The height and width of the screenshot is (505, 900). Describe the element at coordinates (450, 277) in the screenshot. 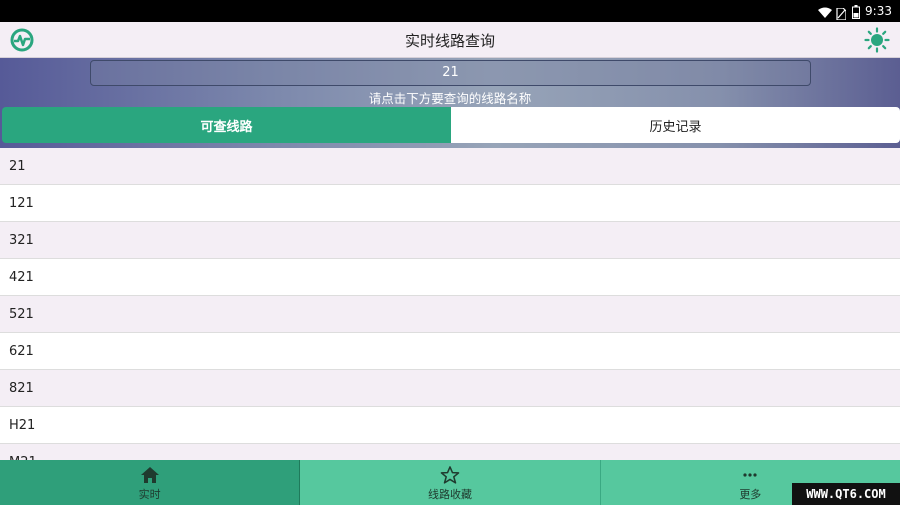

I see `list-item: 421` at that location.